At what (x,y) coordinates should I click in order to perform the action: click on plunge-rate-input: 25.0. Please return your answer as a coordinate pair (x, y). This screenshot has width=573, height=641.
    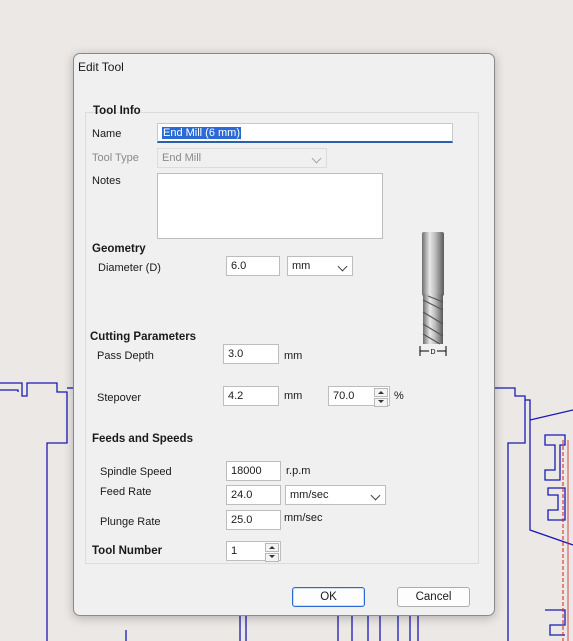
    Looking at the image, I should click on (253, 520).